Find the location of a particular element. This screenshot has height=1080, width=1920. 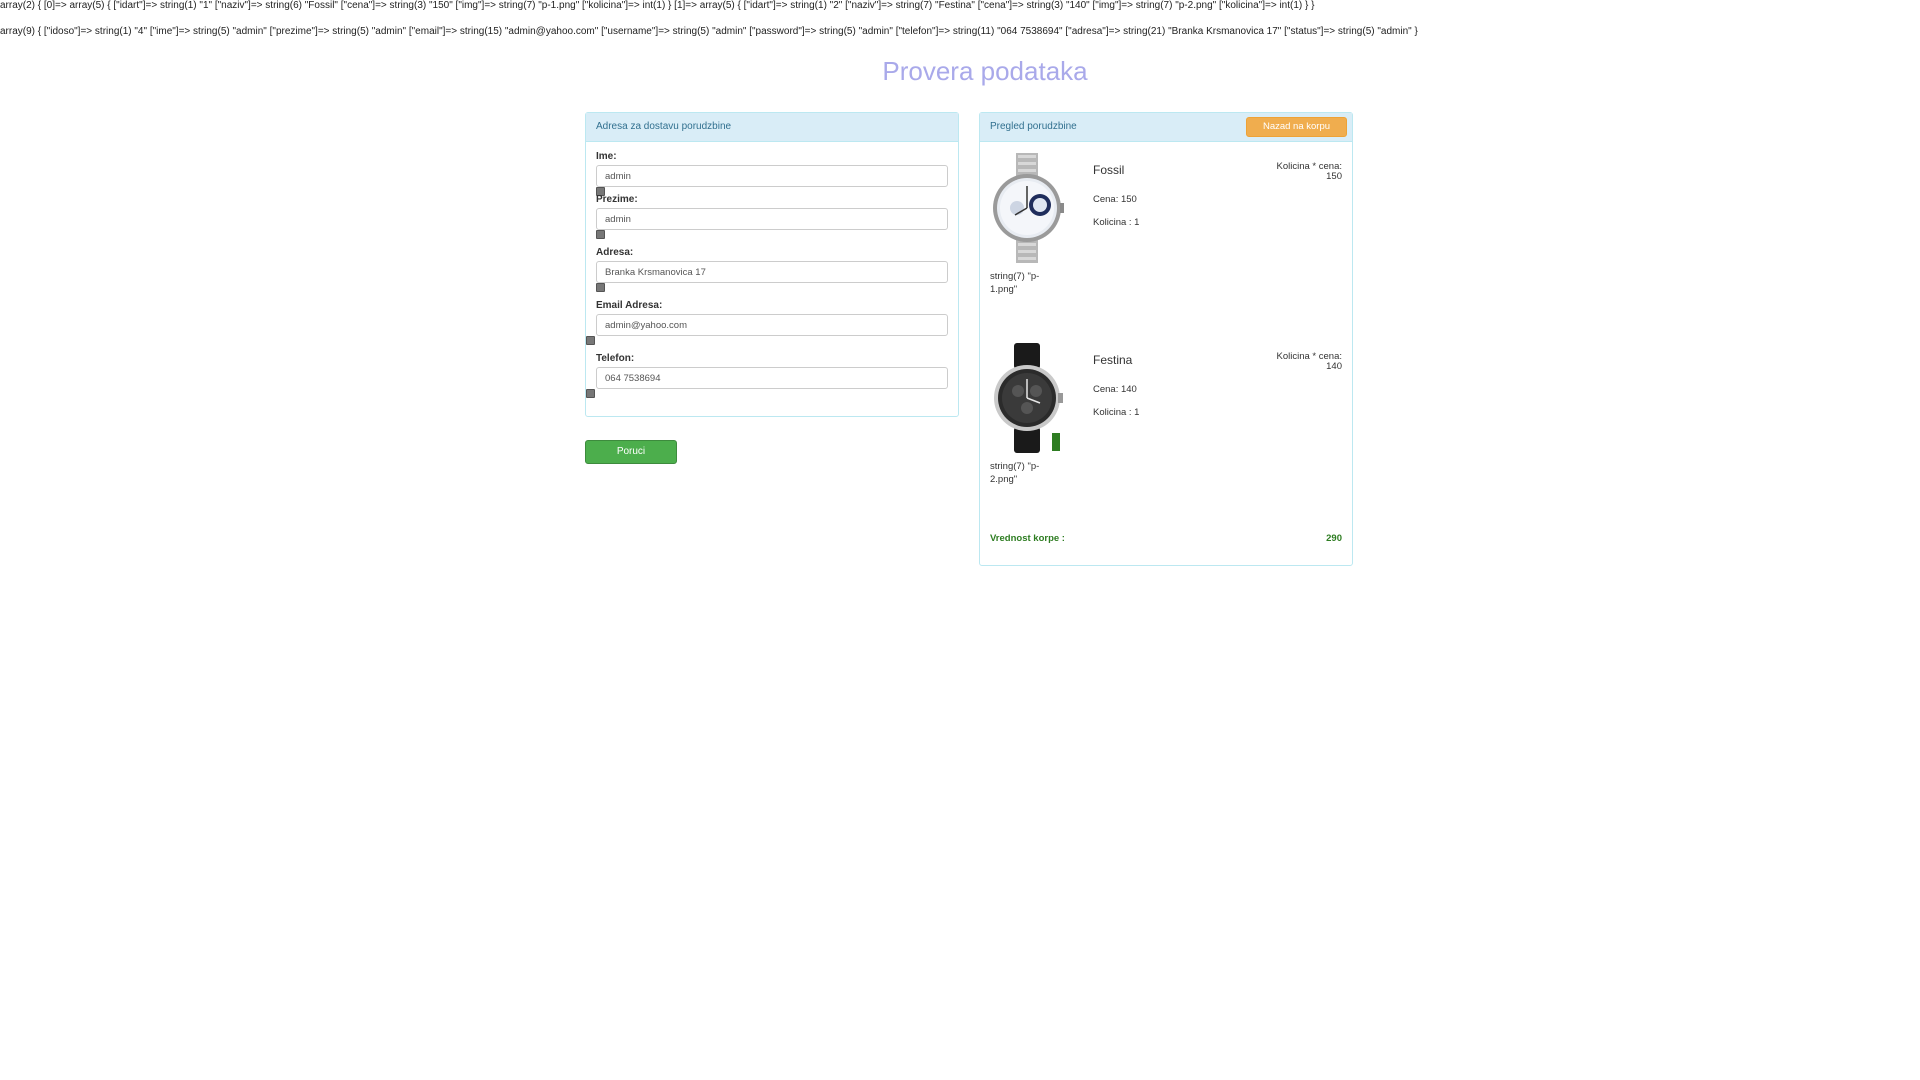

first-name-field-group: Ime: is located at coordinates (772, 169).